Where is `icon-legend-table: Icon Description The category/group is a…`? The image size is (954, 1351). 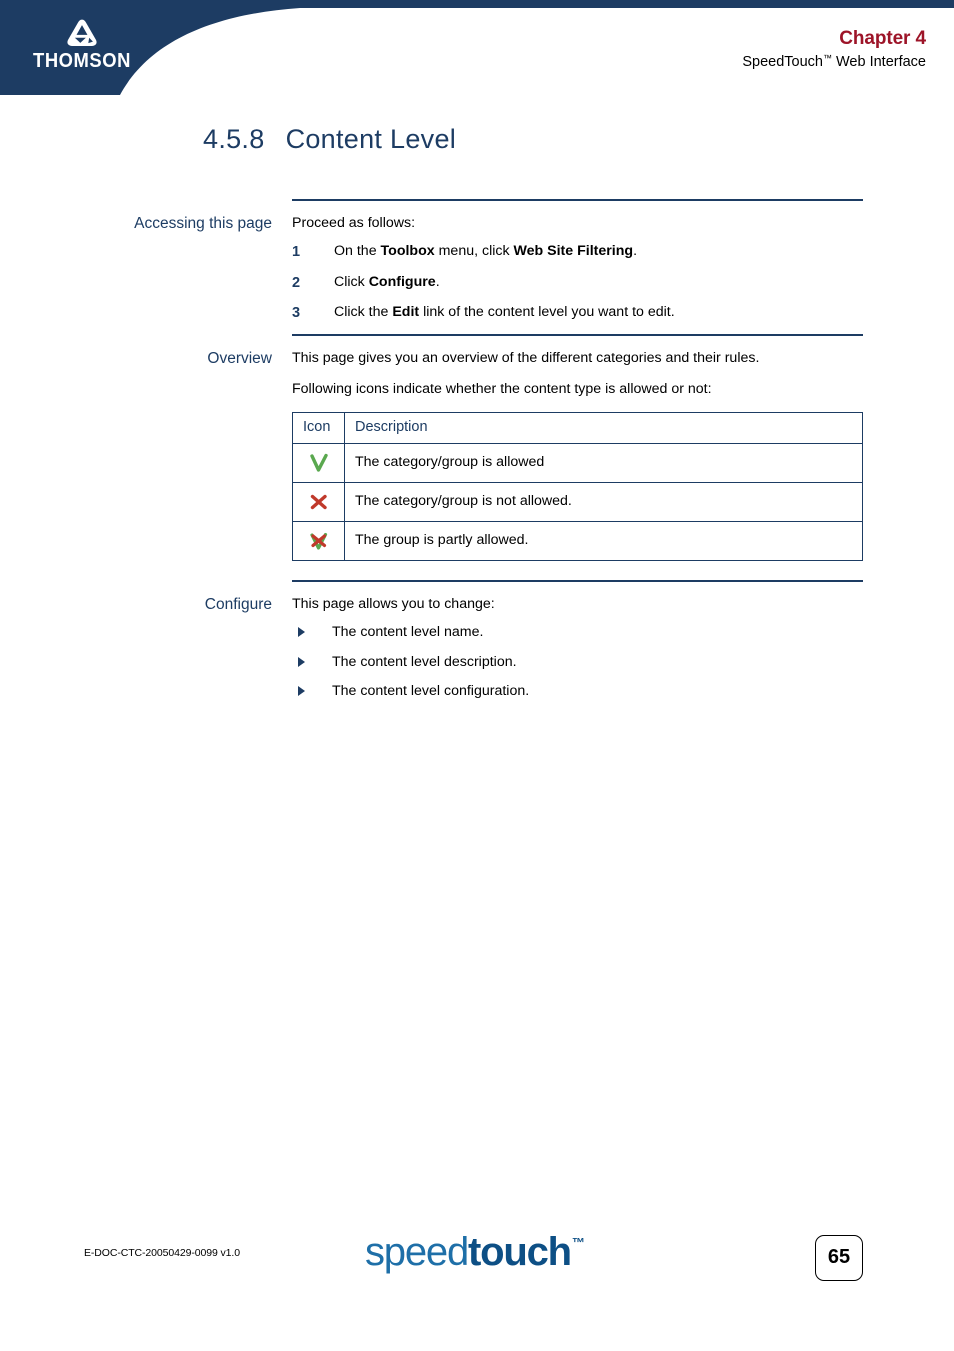
icon-legend-table: Icon Description The category/group is a… is located at coordinates (577, 486).